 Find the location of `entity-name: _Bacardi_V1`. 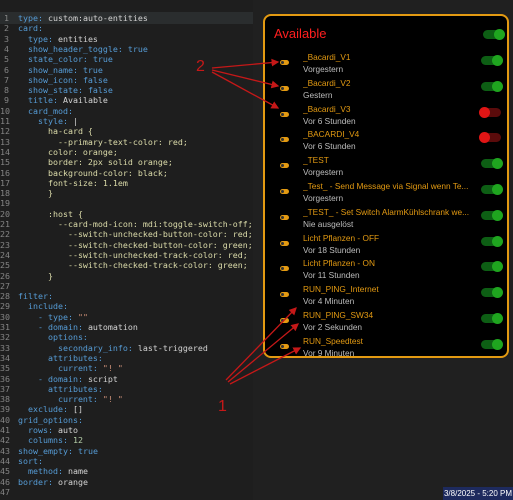

entity-name: _Bacardi_V1 is located at coordinates (387, 57).